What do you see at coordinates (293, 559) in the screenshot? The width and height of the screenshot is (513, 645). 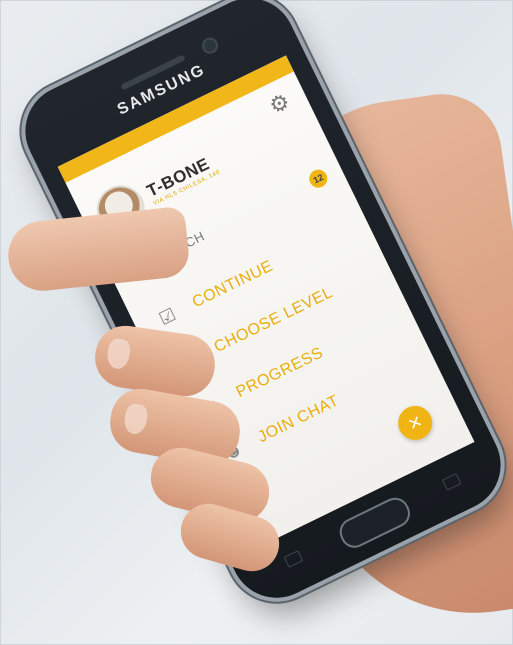 I see `recent-apps-key` at bounding box center [293, 559].